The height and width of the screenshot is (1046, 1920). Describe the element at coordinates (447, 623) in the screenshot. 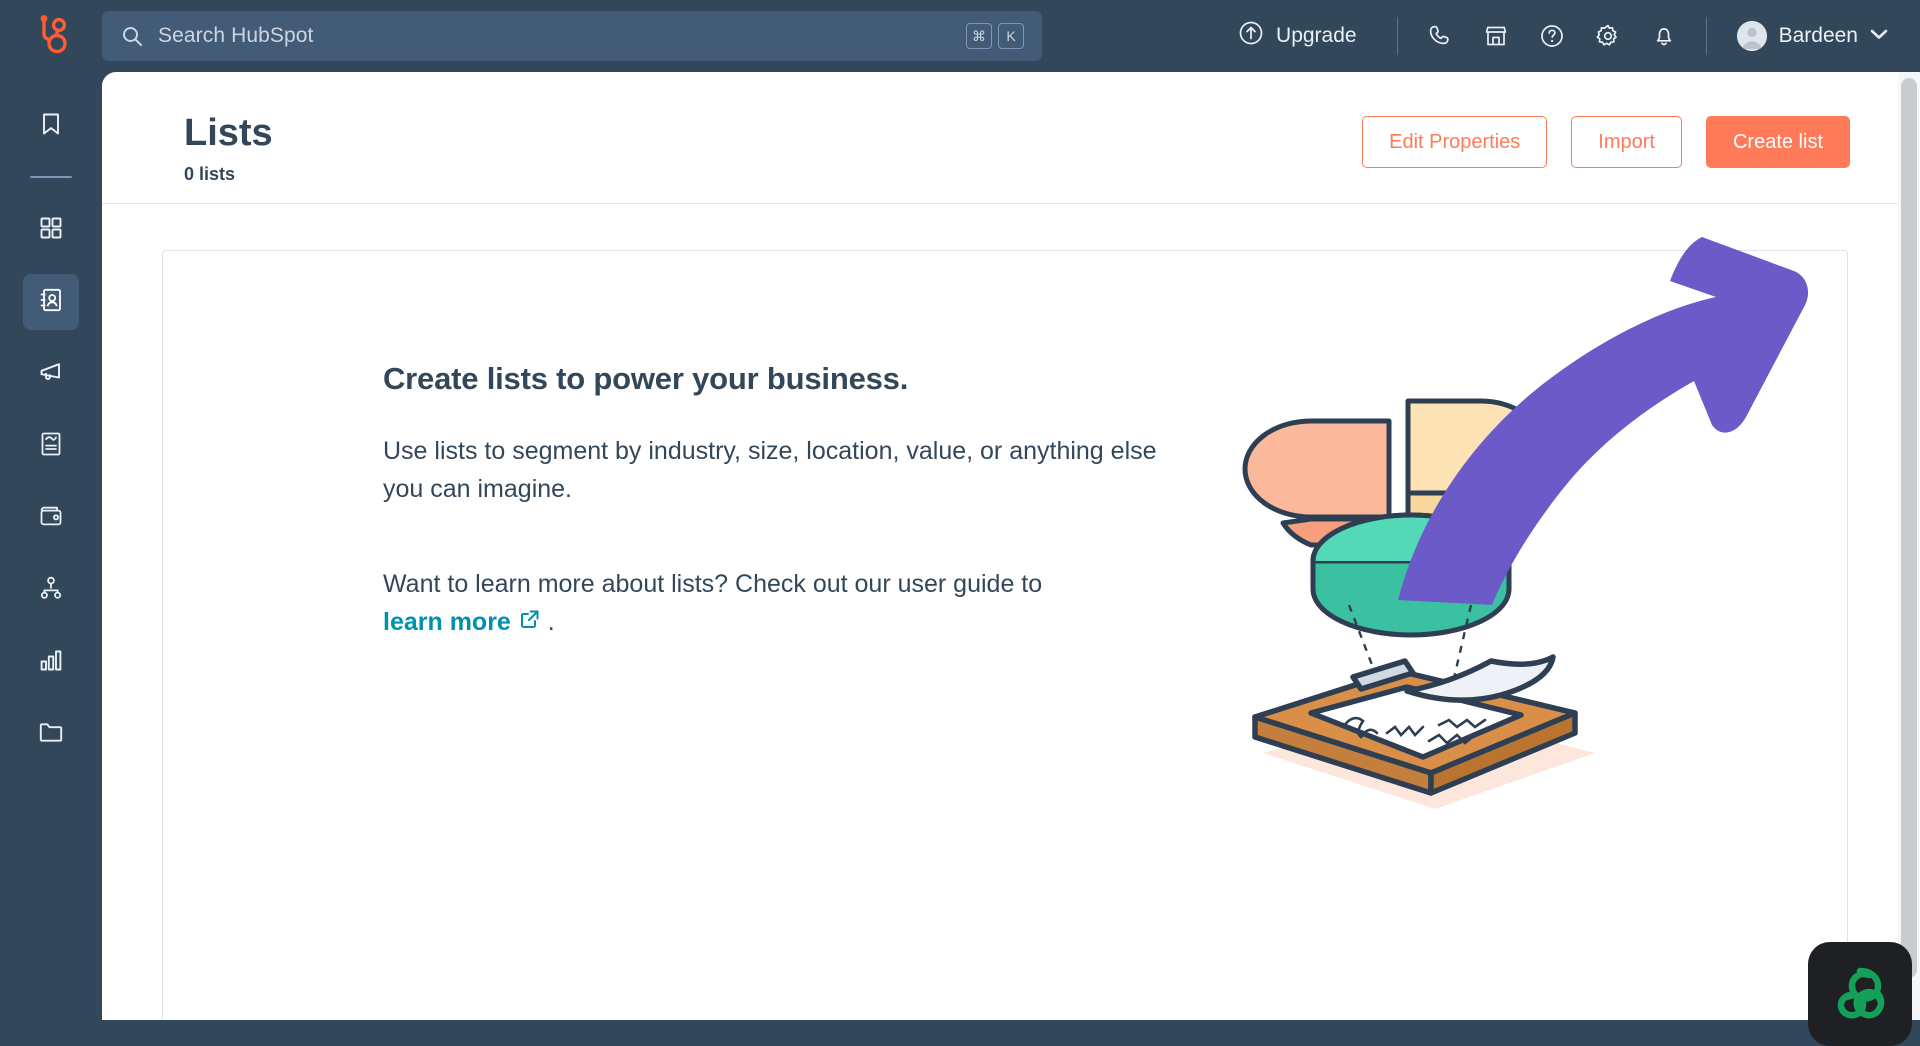

I see `learn-more-link-label: learn more` at that location.